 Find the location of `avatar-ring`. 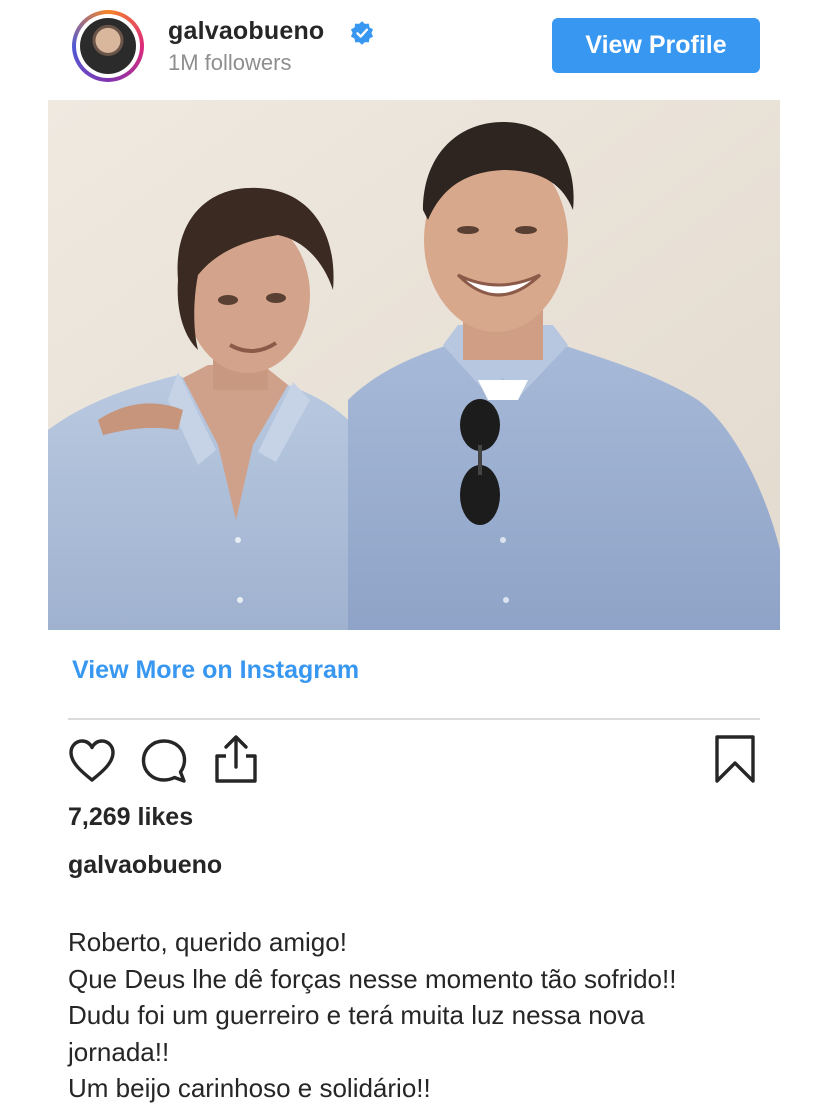

avatar-ring is located at coordinates (108, 46).